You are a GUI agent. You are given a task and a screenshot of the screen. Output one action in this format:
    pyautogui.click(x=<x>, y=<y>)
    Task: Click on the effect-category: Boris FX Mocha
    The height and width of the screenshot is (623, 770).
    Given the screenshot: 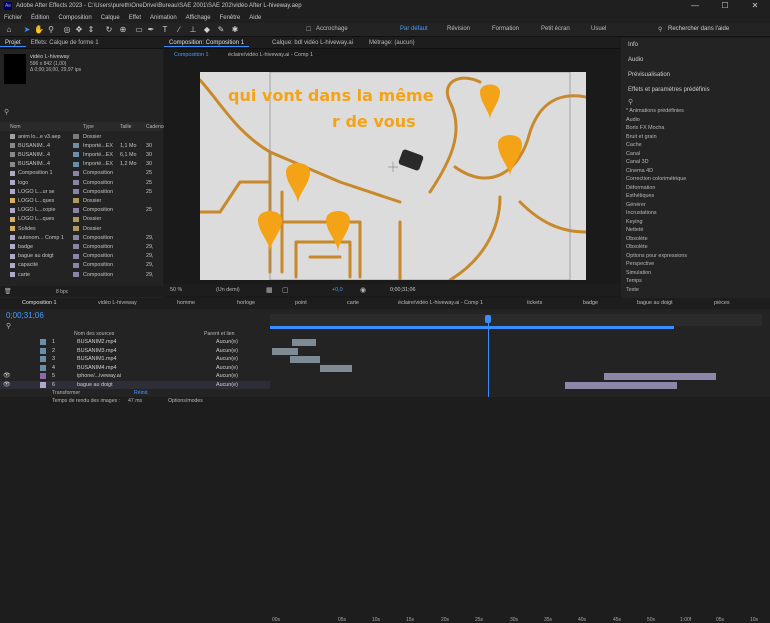 What is the action you would take?
    pyautogui.click(x=645, y=128)
    